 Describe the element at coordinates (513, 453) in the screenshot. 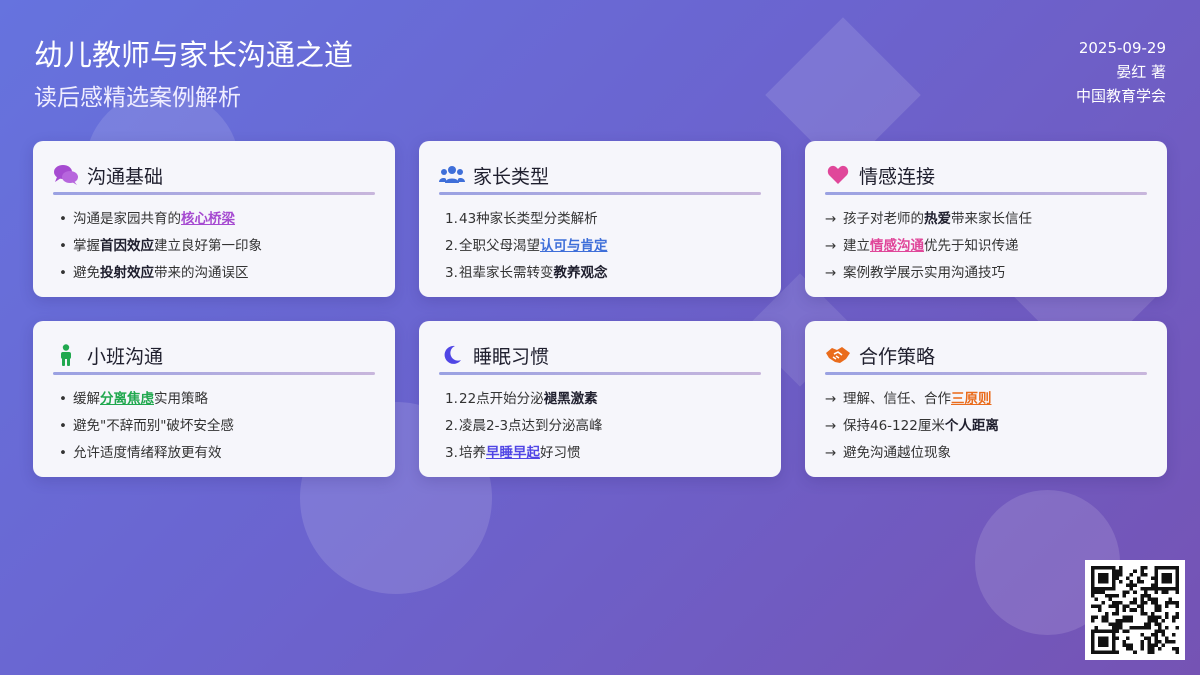

I see `highlight-link: 早睡早起` at that location.